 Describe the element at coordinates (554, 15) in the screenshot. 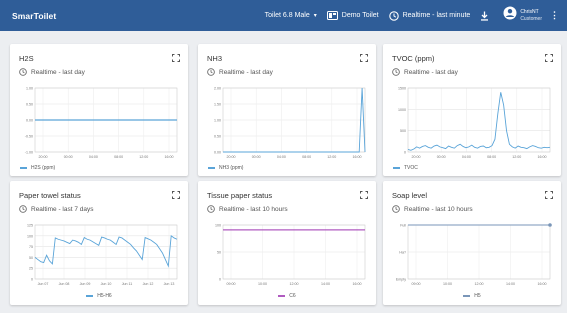

I see `more-vert-icon: ⋮` at that location.